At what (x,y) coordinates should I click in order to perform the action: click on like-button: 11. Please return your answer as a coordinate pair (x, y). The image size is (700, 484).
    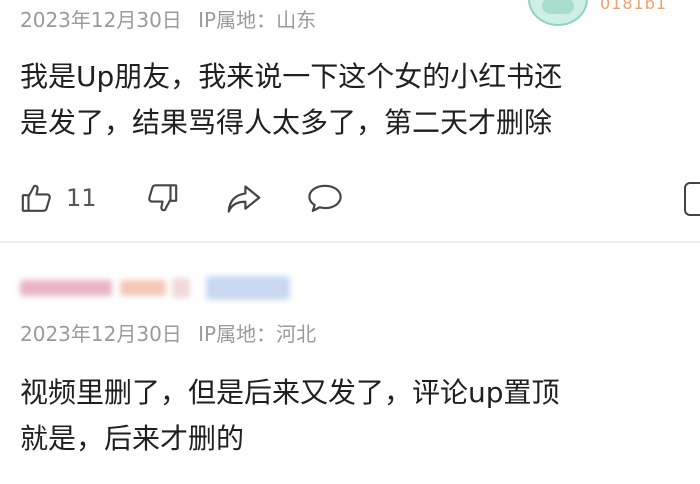
    Looking at the image, I should click on (58, 198).